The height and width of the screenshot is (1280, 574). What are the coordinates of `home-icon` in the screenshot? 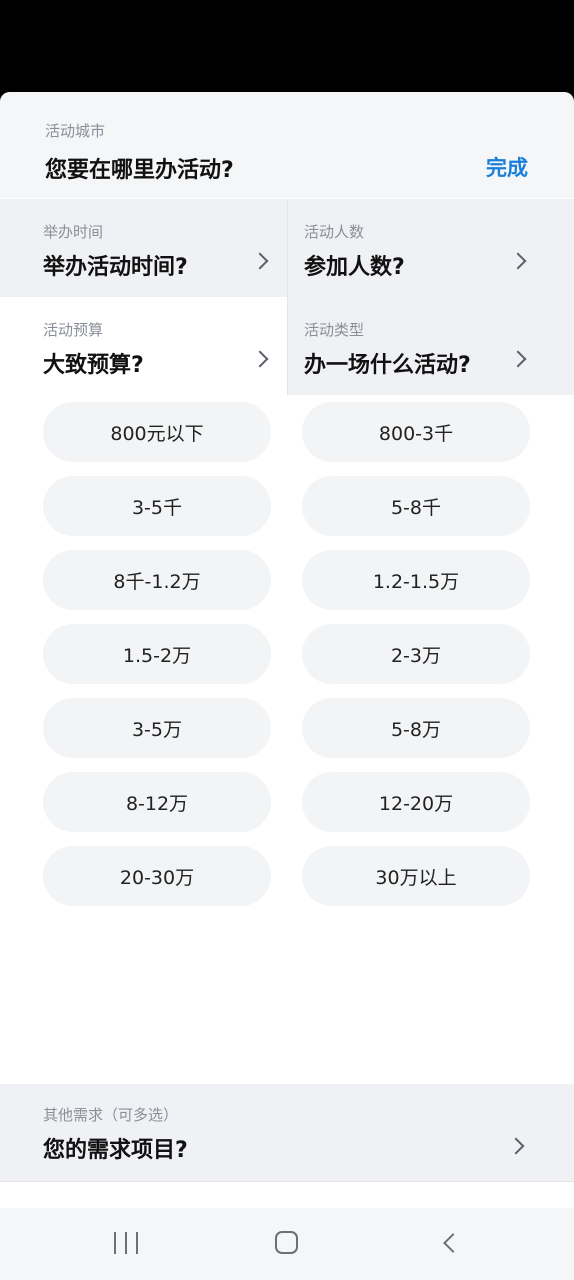 It's located at (286, 1242).